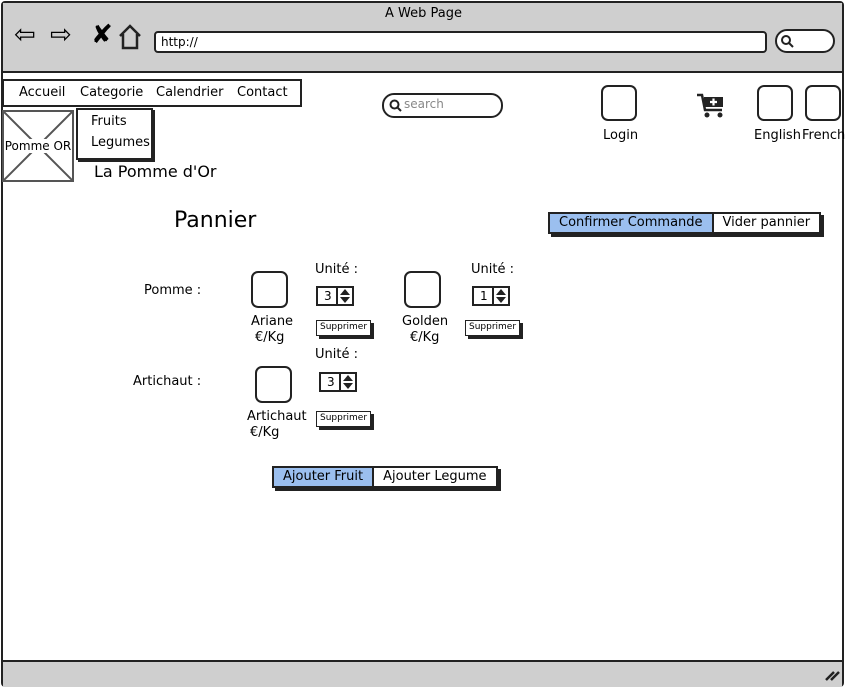  Describe the element at coordinates (344, 328) in the screenshot. I see `remove-button-ariane: Supprimer` at that location.